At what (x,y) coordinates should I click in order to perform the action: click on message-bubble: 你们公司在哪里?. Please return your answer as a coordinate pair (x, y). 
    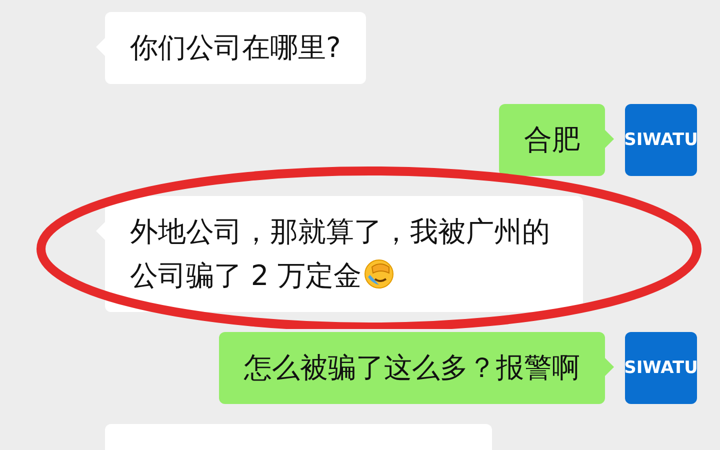
    Looking at the image, I should click on (235, 48).